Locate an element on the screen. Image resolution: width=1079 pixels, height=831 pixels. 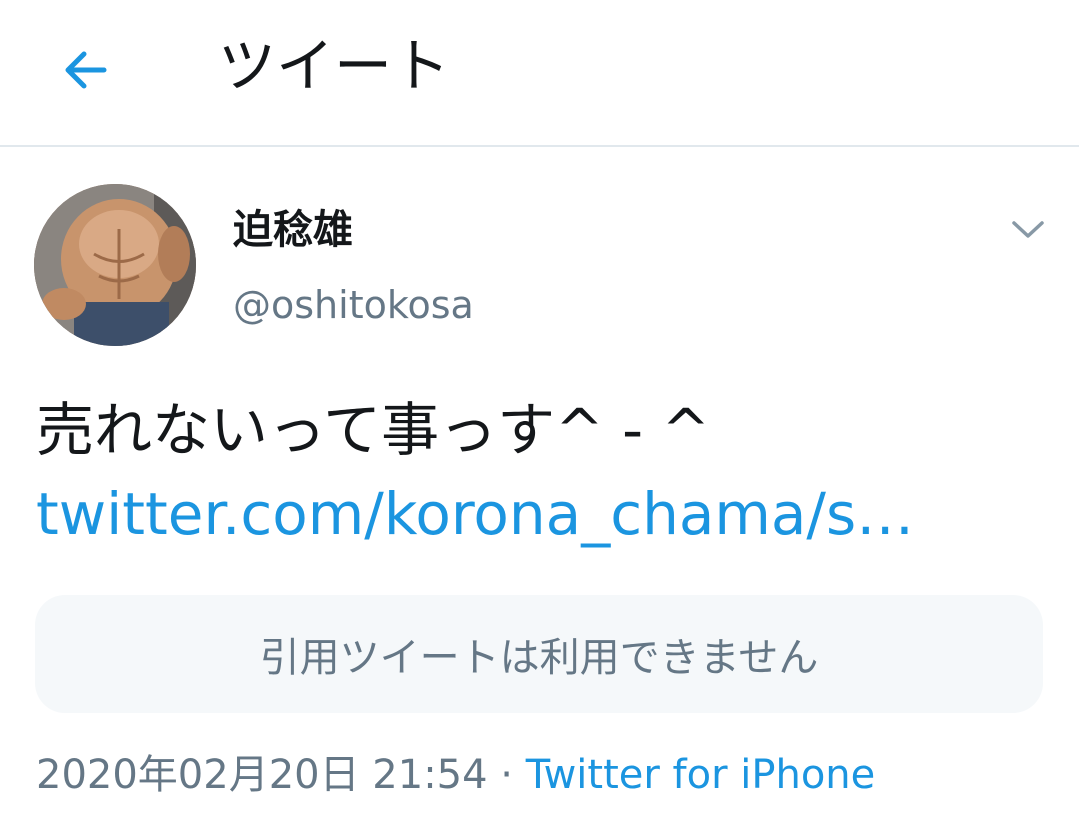
avatar-image is located at coordinates (115, 265).